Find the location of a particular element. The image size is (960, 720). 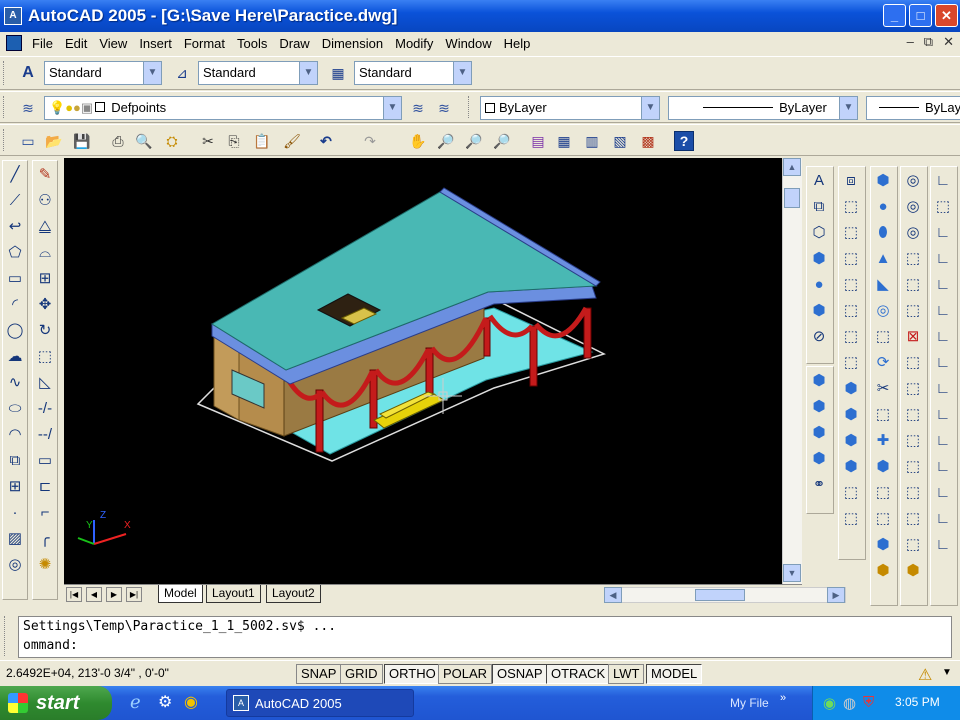

show-more-icon: » is located at coordinates (783, 698).